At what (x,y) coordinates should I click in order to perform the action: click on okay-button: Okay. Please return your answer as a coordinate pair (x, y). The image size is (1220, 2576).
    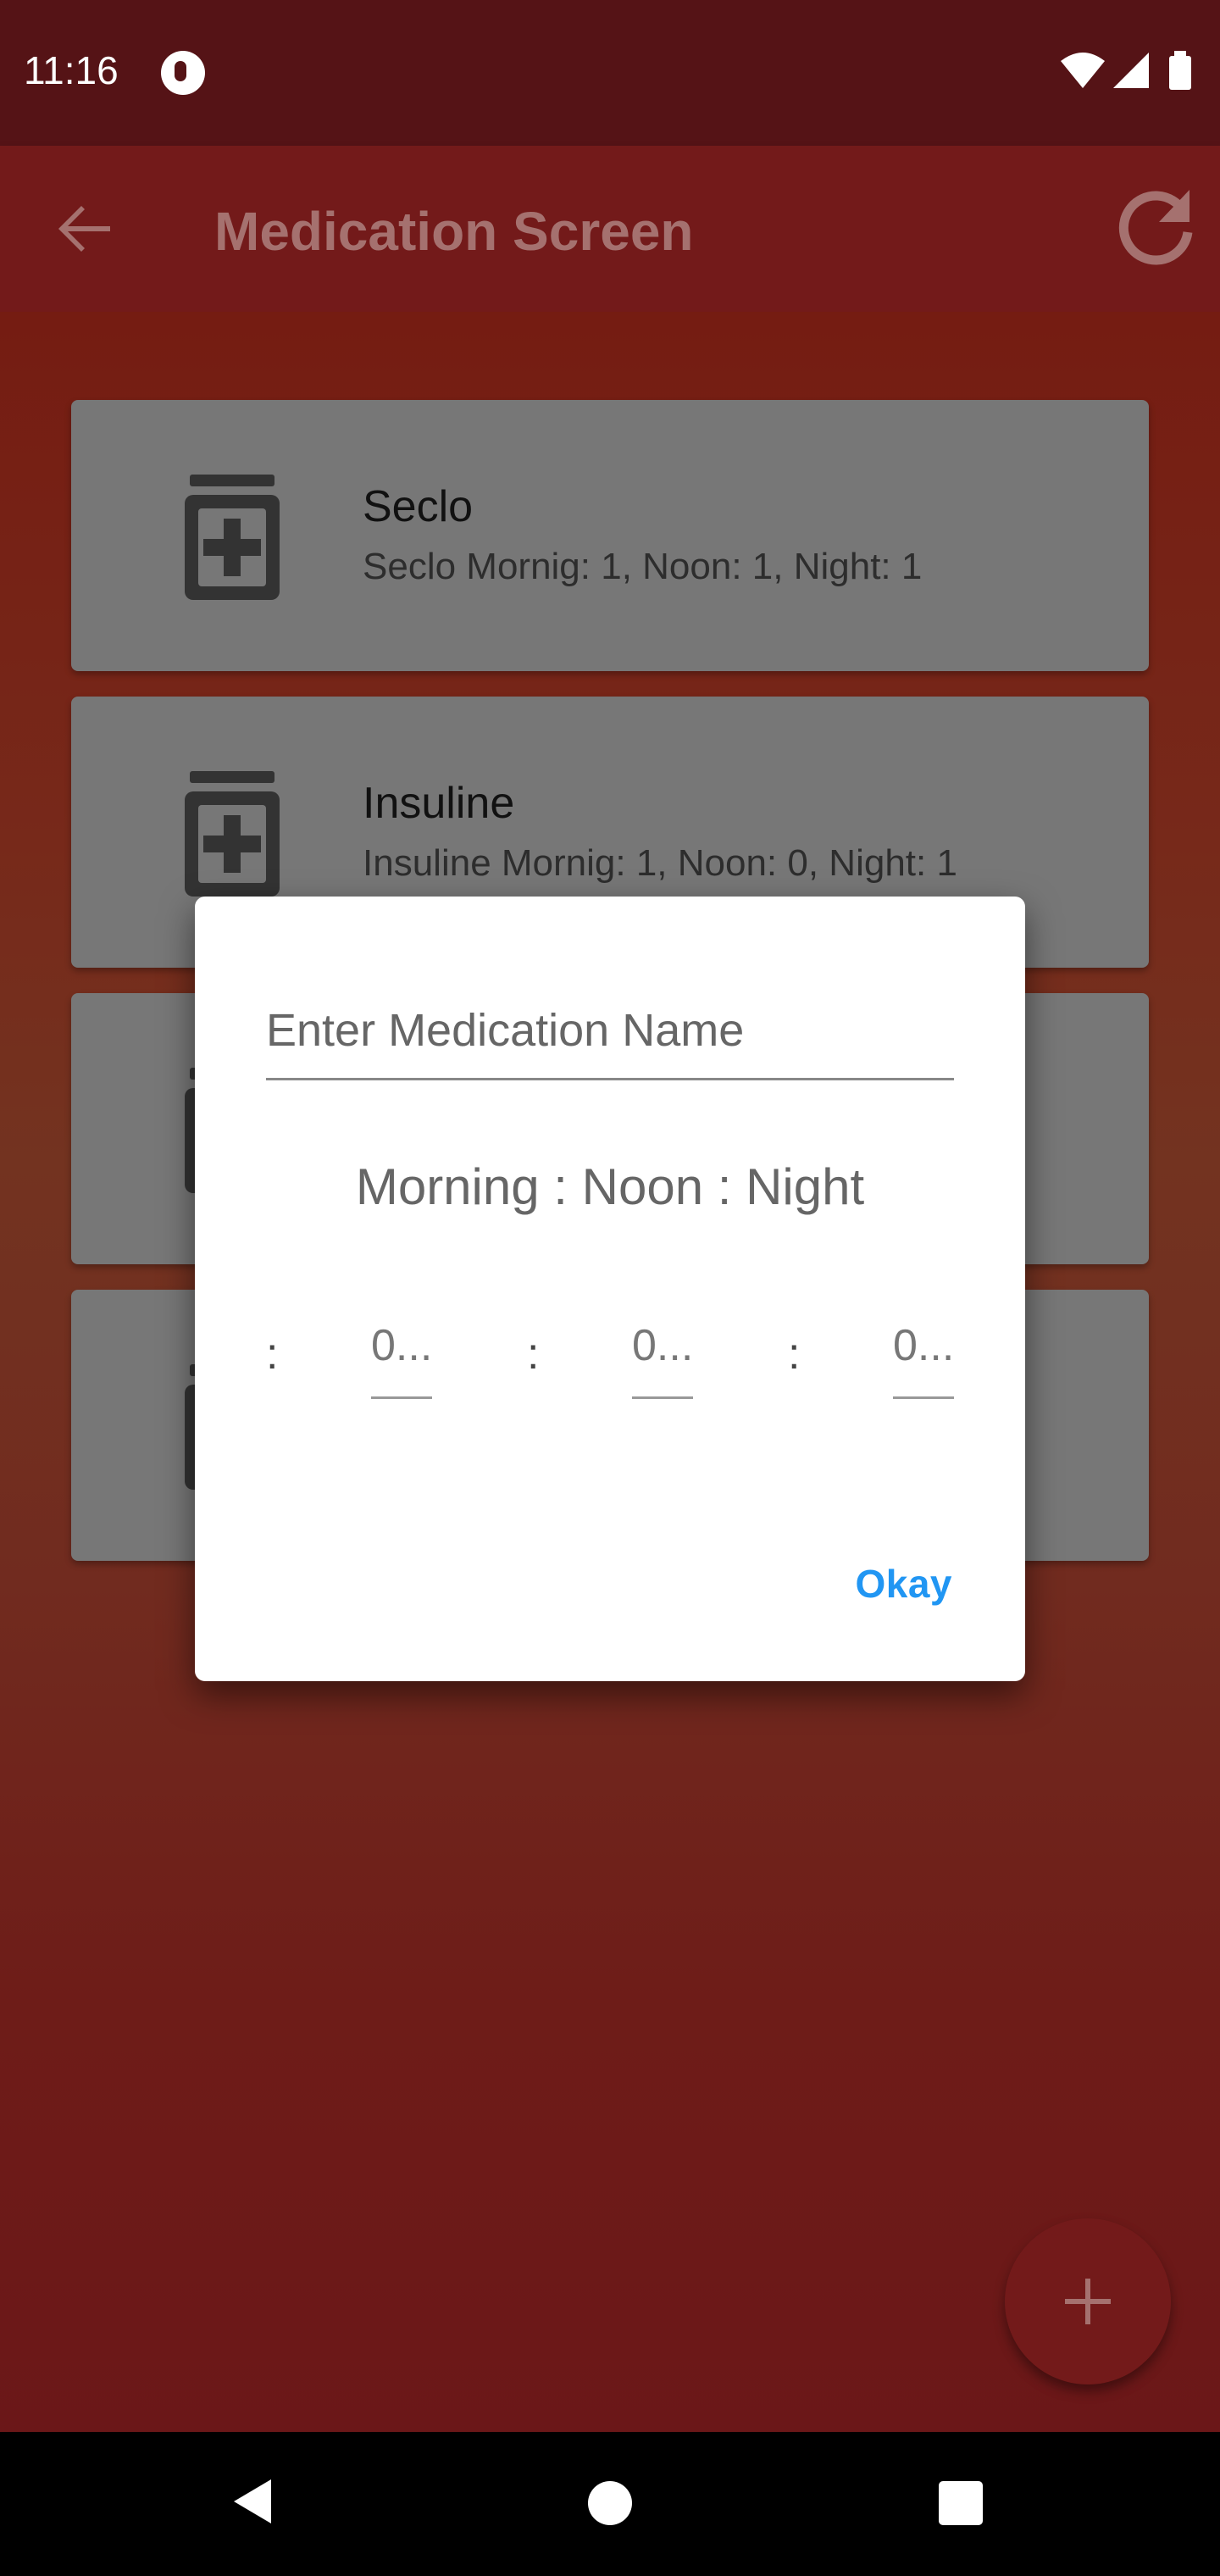
    Looking at the image, I should click on (903, 1584).